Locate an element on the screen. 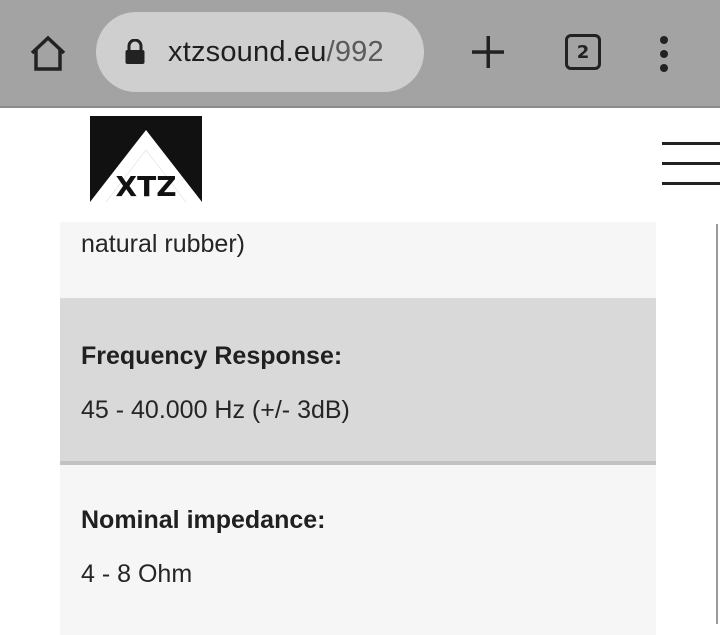 The width and height of the screenshot is (720, 635). logo-text: XTZ is located at coordinates (146, 186).